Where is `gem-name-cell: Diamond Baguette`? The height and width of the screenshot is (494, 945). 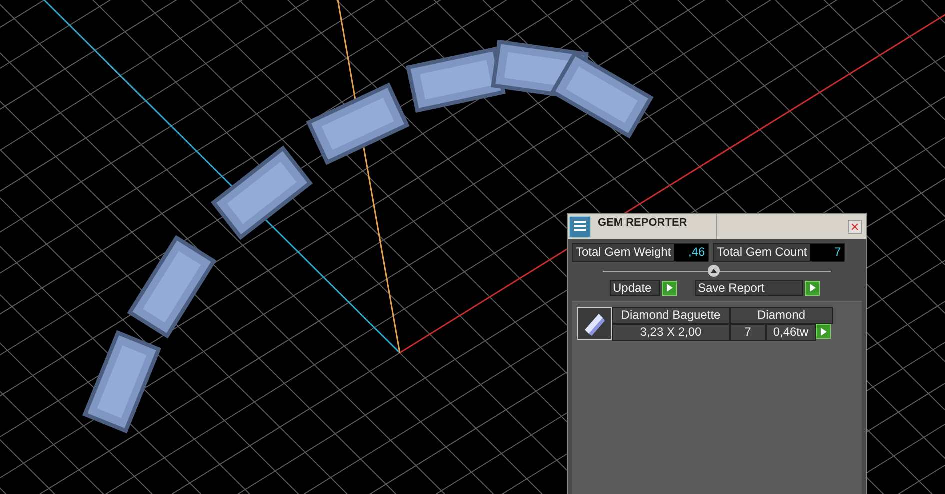 gem-name-cell: Diamond Baguette is located at coordinates (671, 315).